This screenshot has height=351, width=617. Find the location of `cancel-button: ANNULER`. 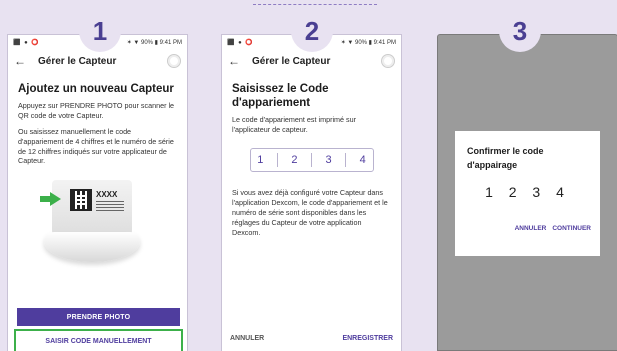

cancel-button: ANNULER is located at coordinates (247, 338).